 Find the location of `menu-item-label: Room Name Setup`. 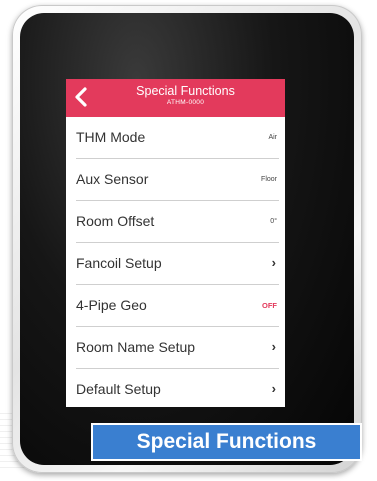

menu-item-label: Room Name Setup is located at coordinates (136, 347).